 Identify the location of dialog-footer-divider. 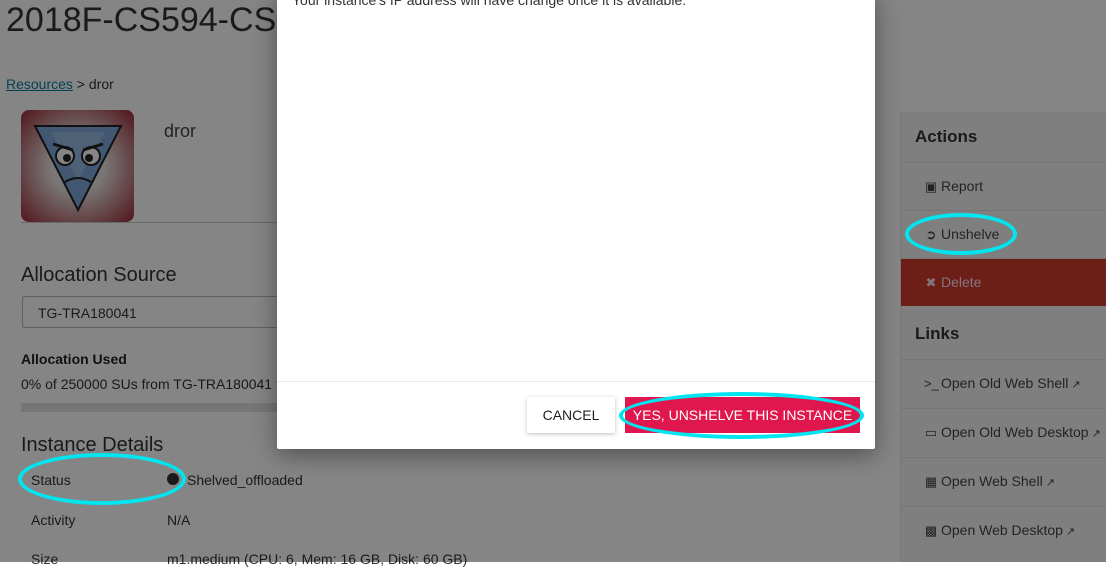
(576, 381).